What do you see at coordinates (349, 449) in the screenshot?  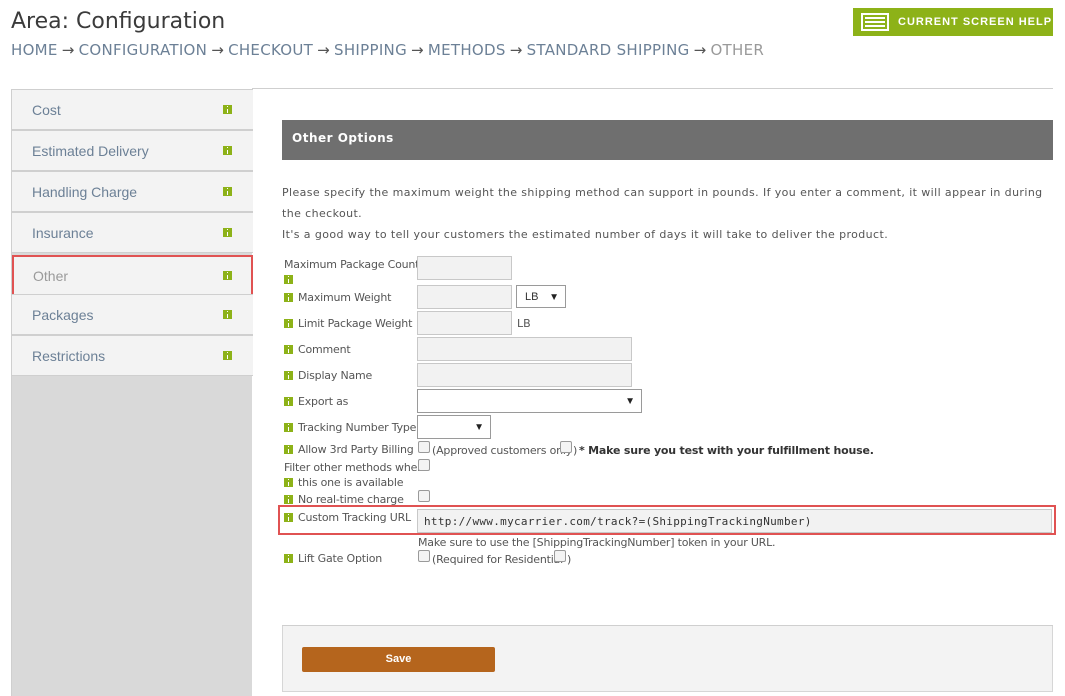 I see `allow-3rd-party-billing-label: Allow 3rd Party Billing` at bounding box center [349, 449].